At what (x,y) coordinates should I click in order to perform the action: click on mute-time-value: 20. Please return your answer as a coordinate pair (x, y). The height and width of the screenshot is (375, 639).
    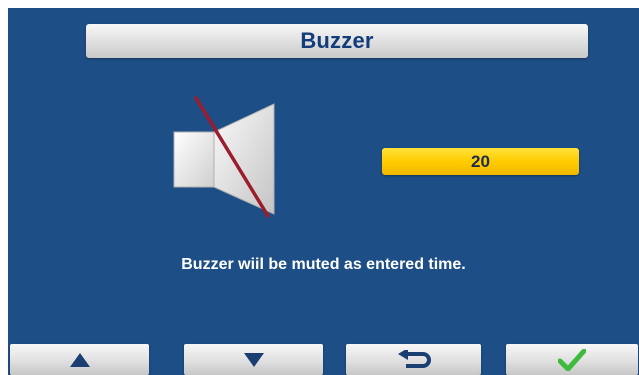
    Looking at the image, I should click on (480, 161).